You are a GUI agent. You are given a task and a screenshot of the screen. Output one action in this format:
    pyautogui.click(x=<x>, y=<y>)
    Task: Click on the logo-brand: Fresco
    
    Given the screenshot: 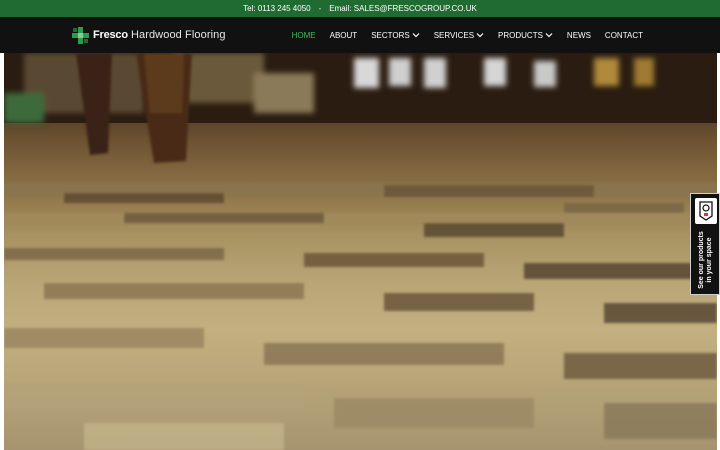 What is the action you would take?
    pyautogui.click(x=110, y=35)
    